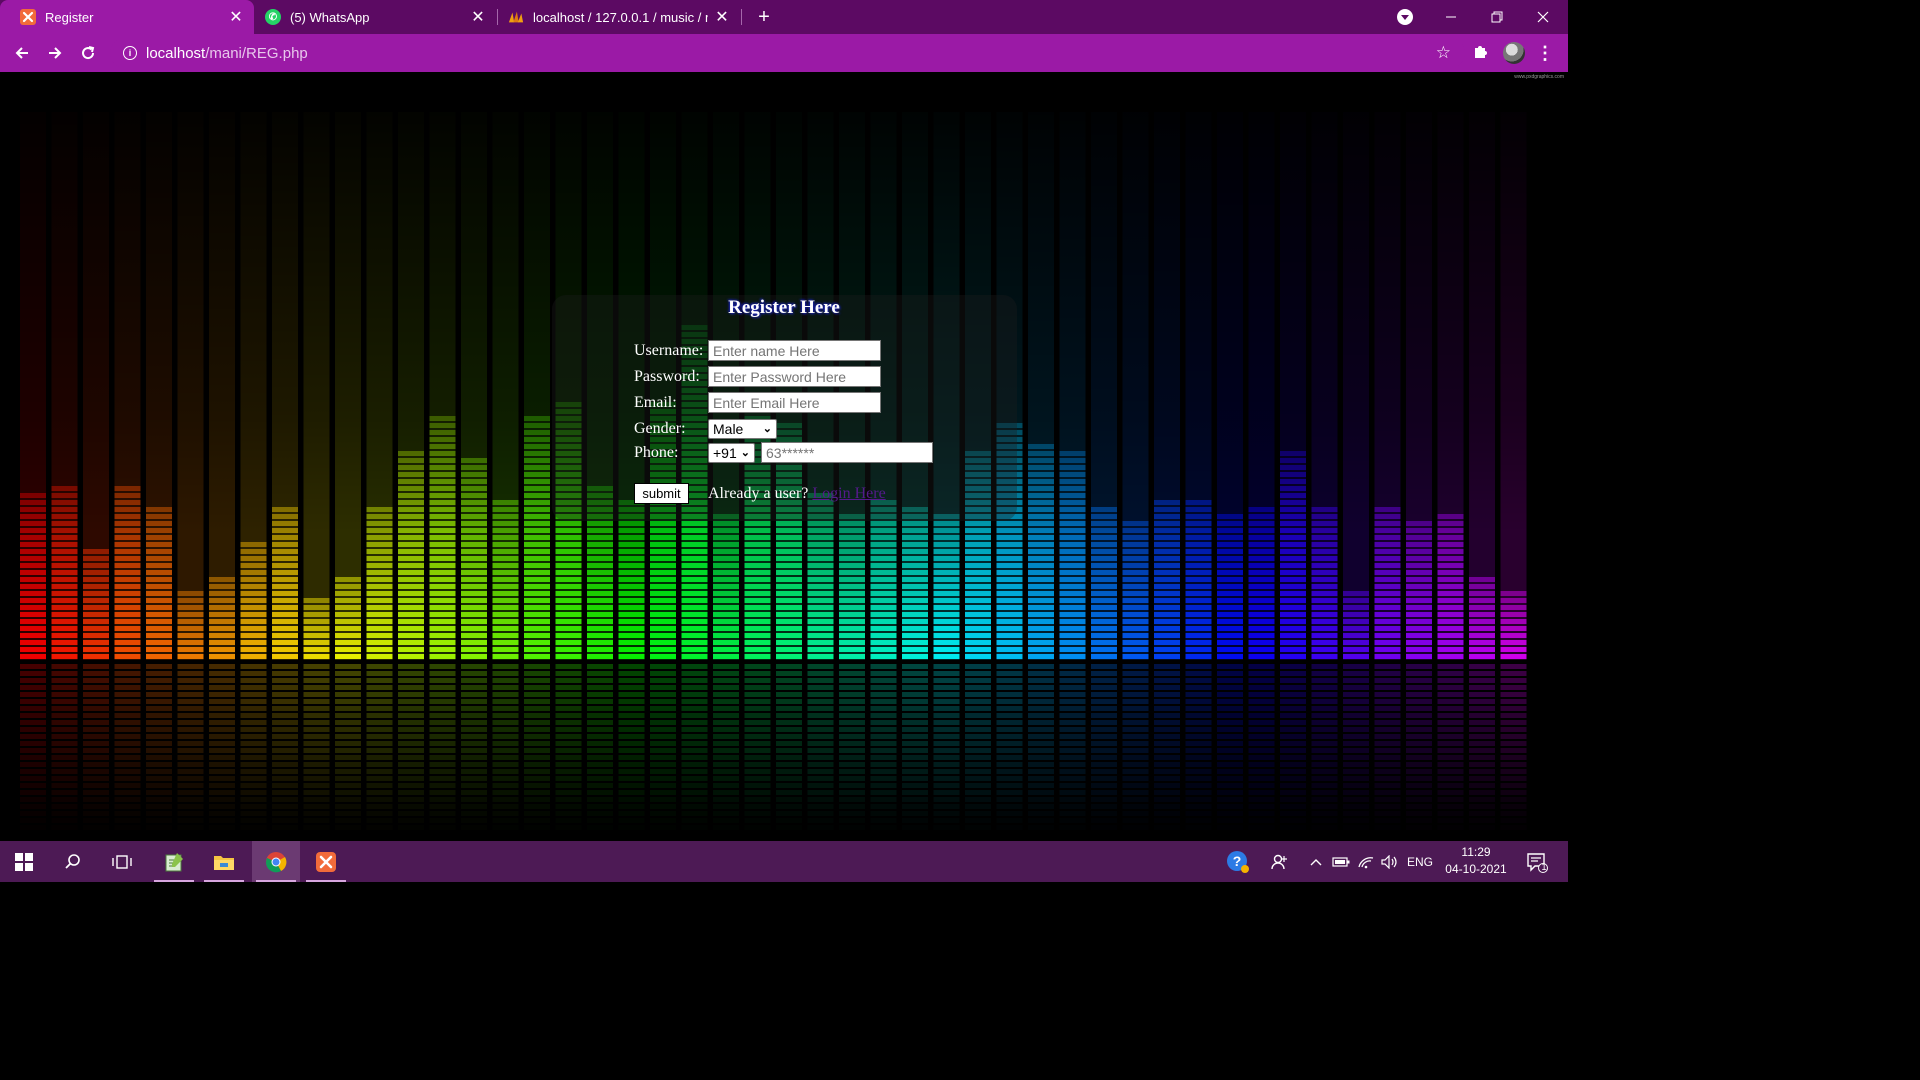  I want to click on address-bar: i localhost/mani/REG.php ☆, so click(787, 53).